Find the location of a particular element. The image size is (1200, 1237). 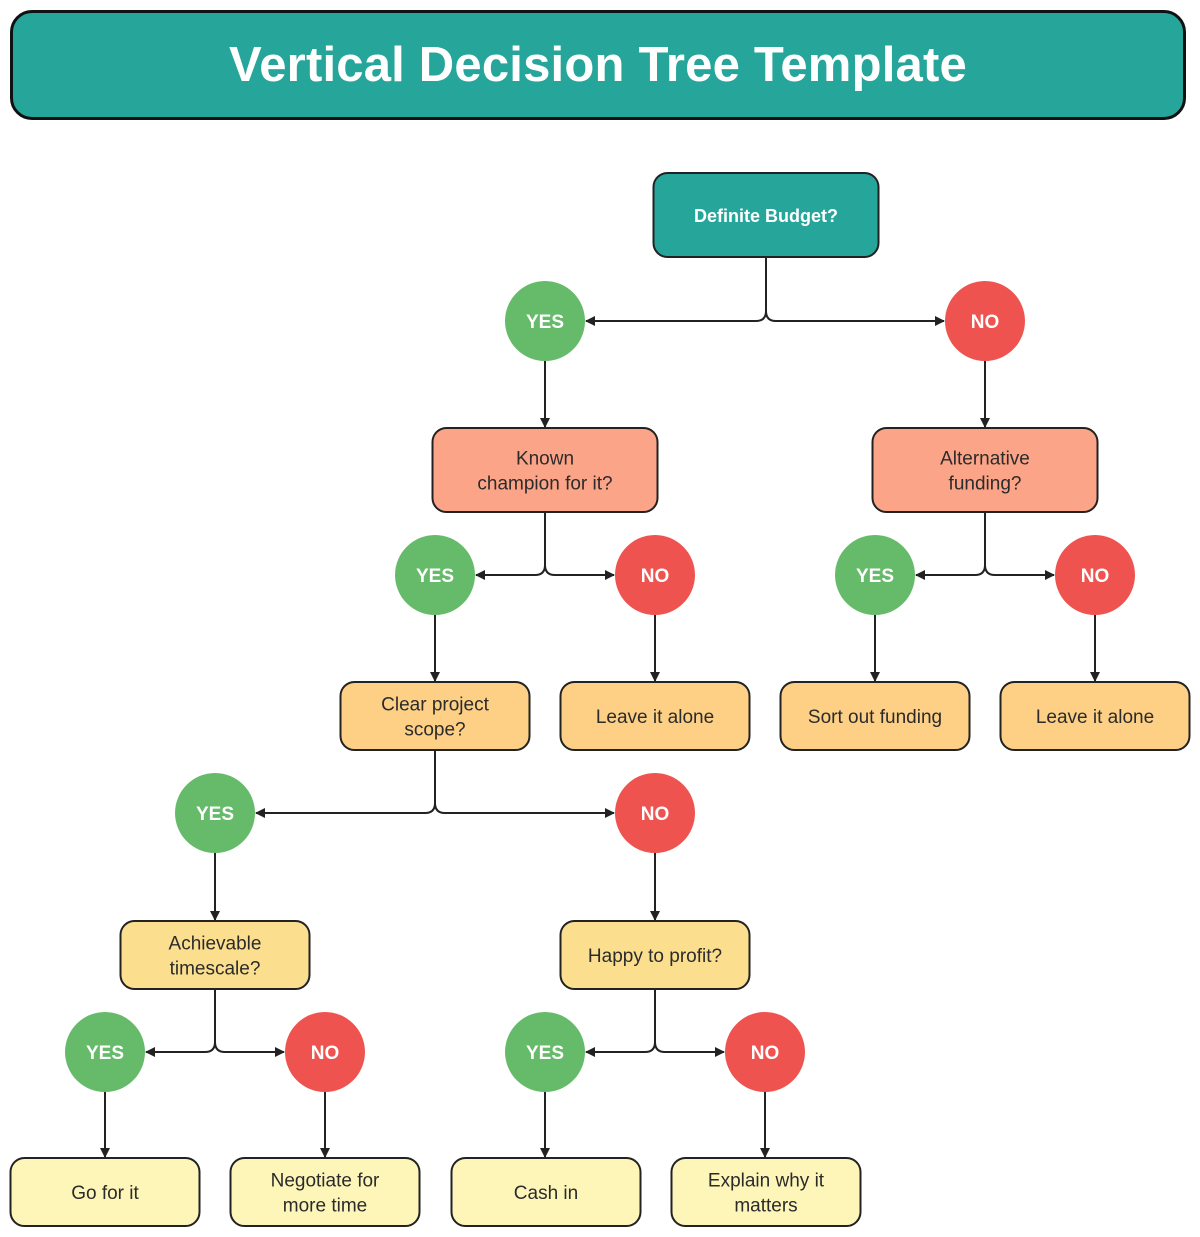

node-label: Negotiate for is located at coordinates (325, 1181).